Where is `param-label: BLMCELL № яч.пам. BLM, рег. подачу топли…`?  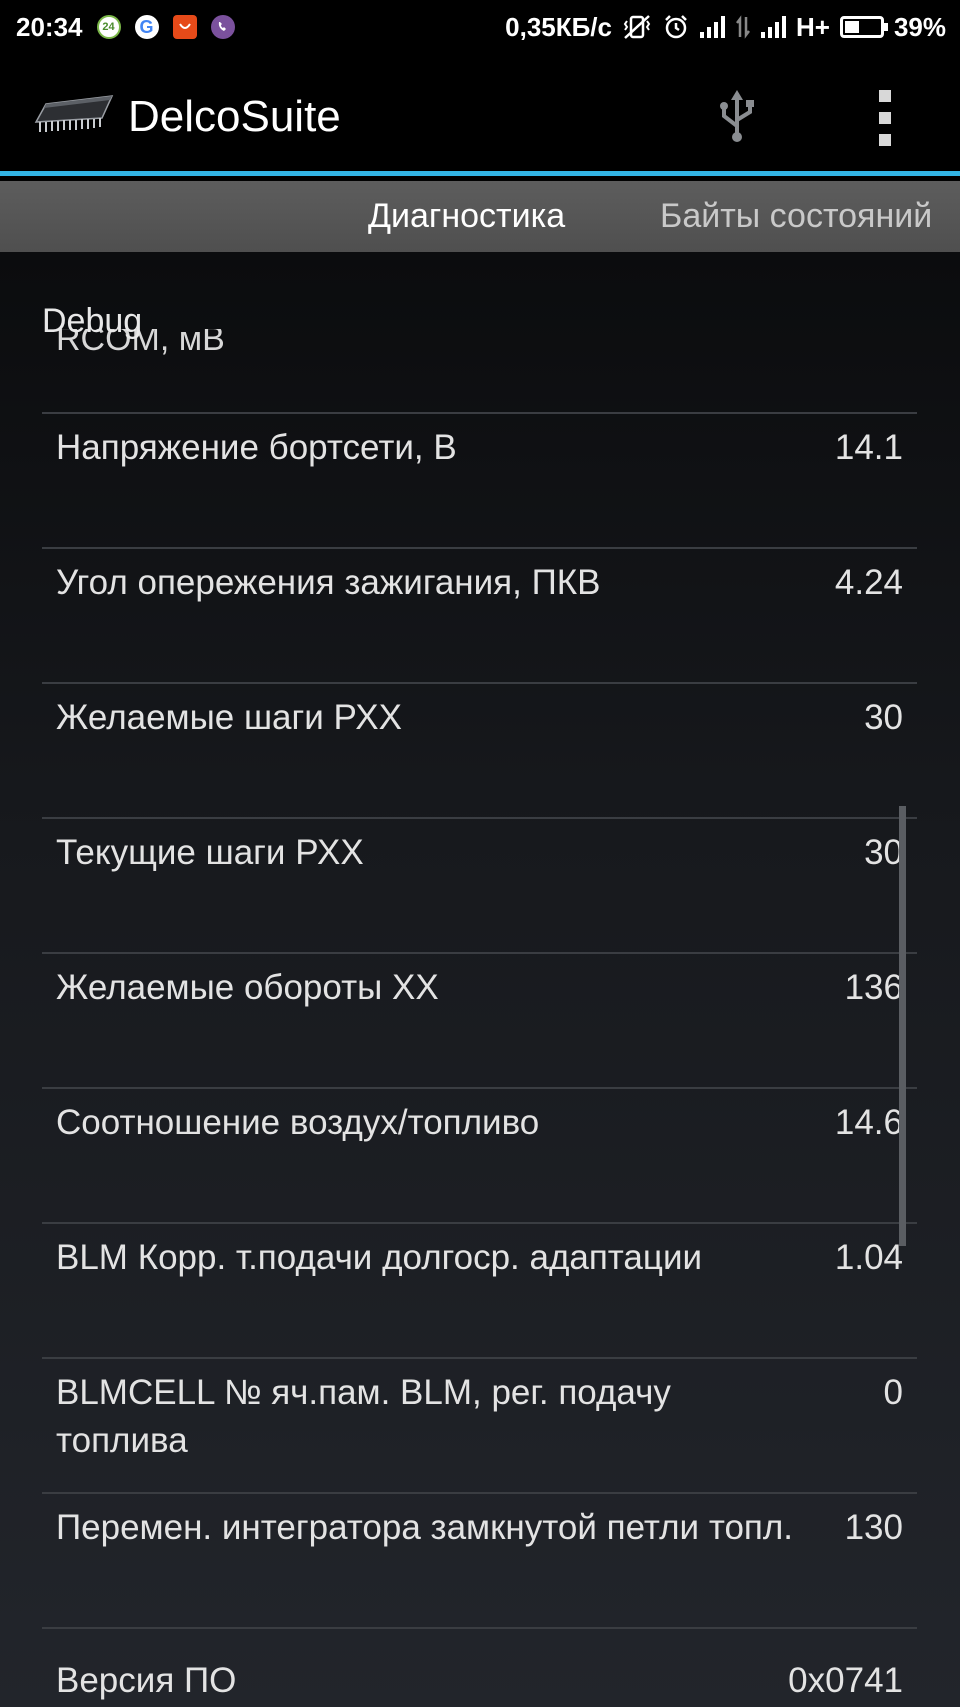
param-label: BLMCELL № яч.пам. BLM, рег. подачу топли… is located at coordinates (363, 1416).